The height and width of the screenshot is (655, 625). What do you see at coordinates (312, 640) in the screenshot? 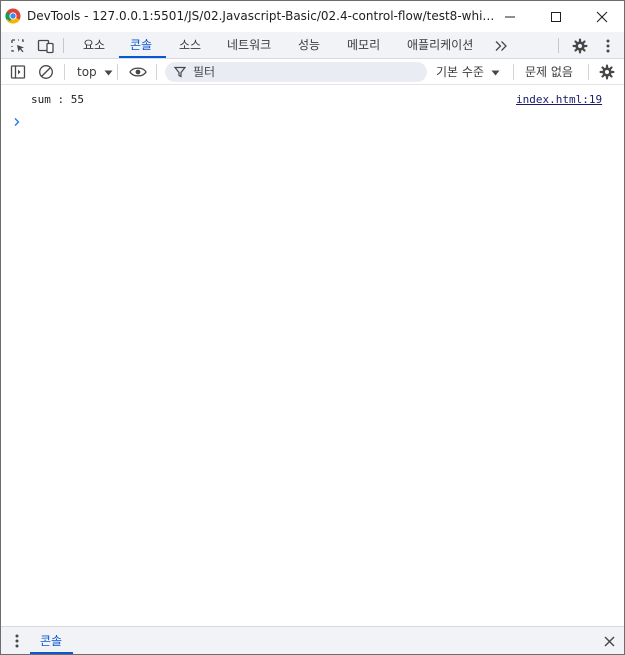
I see `drawer-tab-bar: 콘솔` at bounding box center [312, 640].